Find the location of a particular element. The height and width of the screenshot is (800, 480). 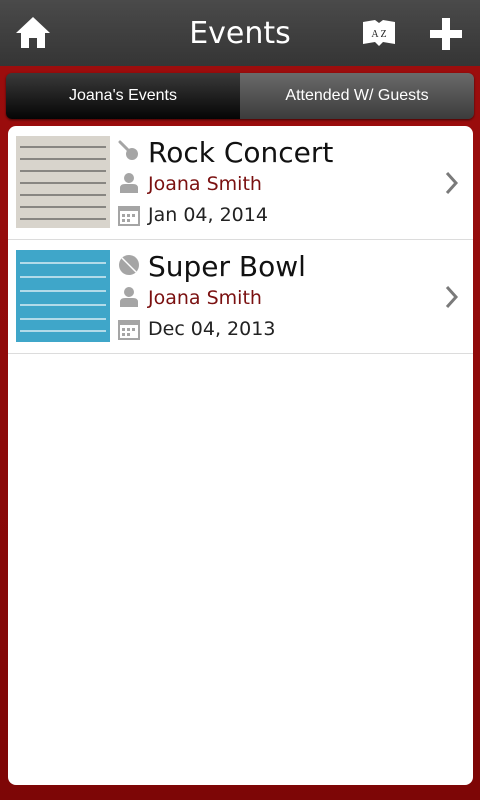

plus-icon is located at coordinates (446, 34).